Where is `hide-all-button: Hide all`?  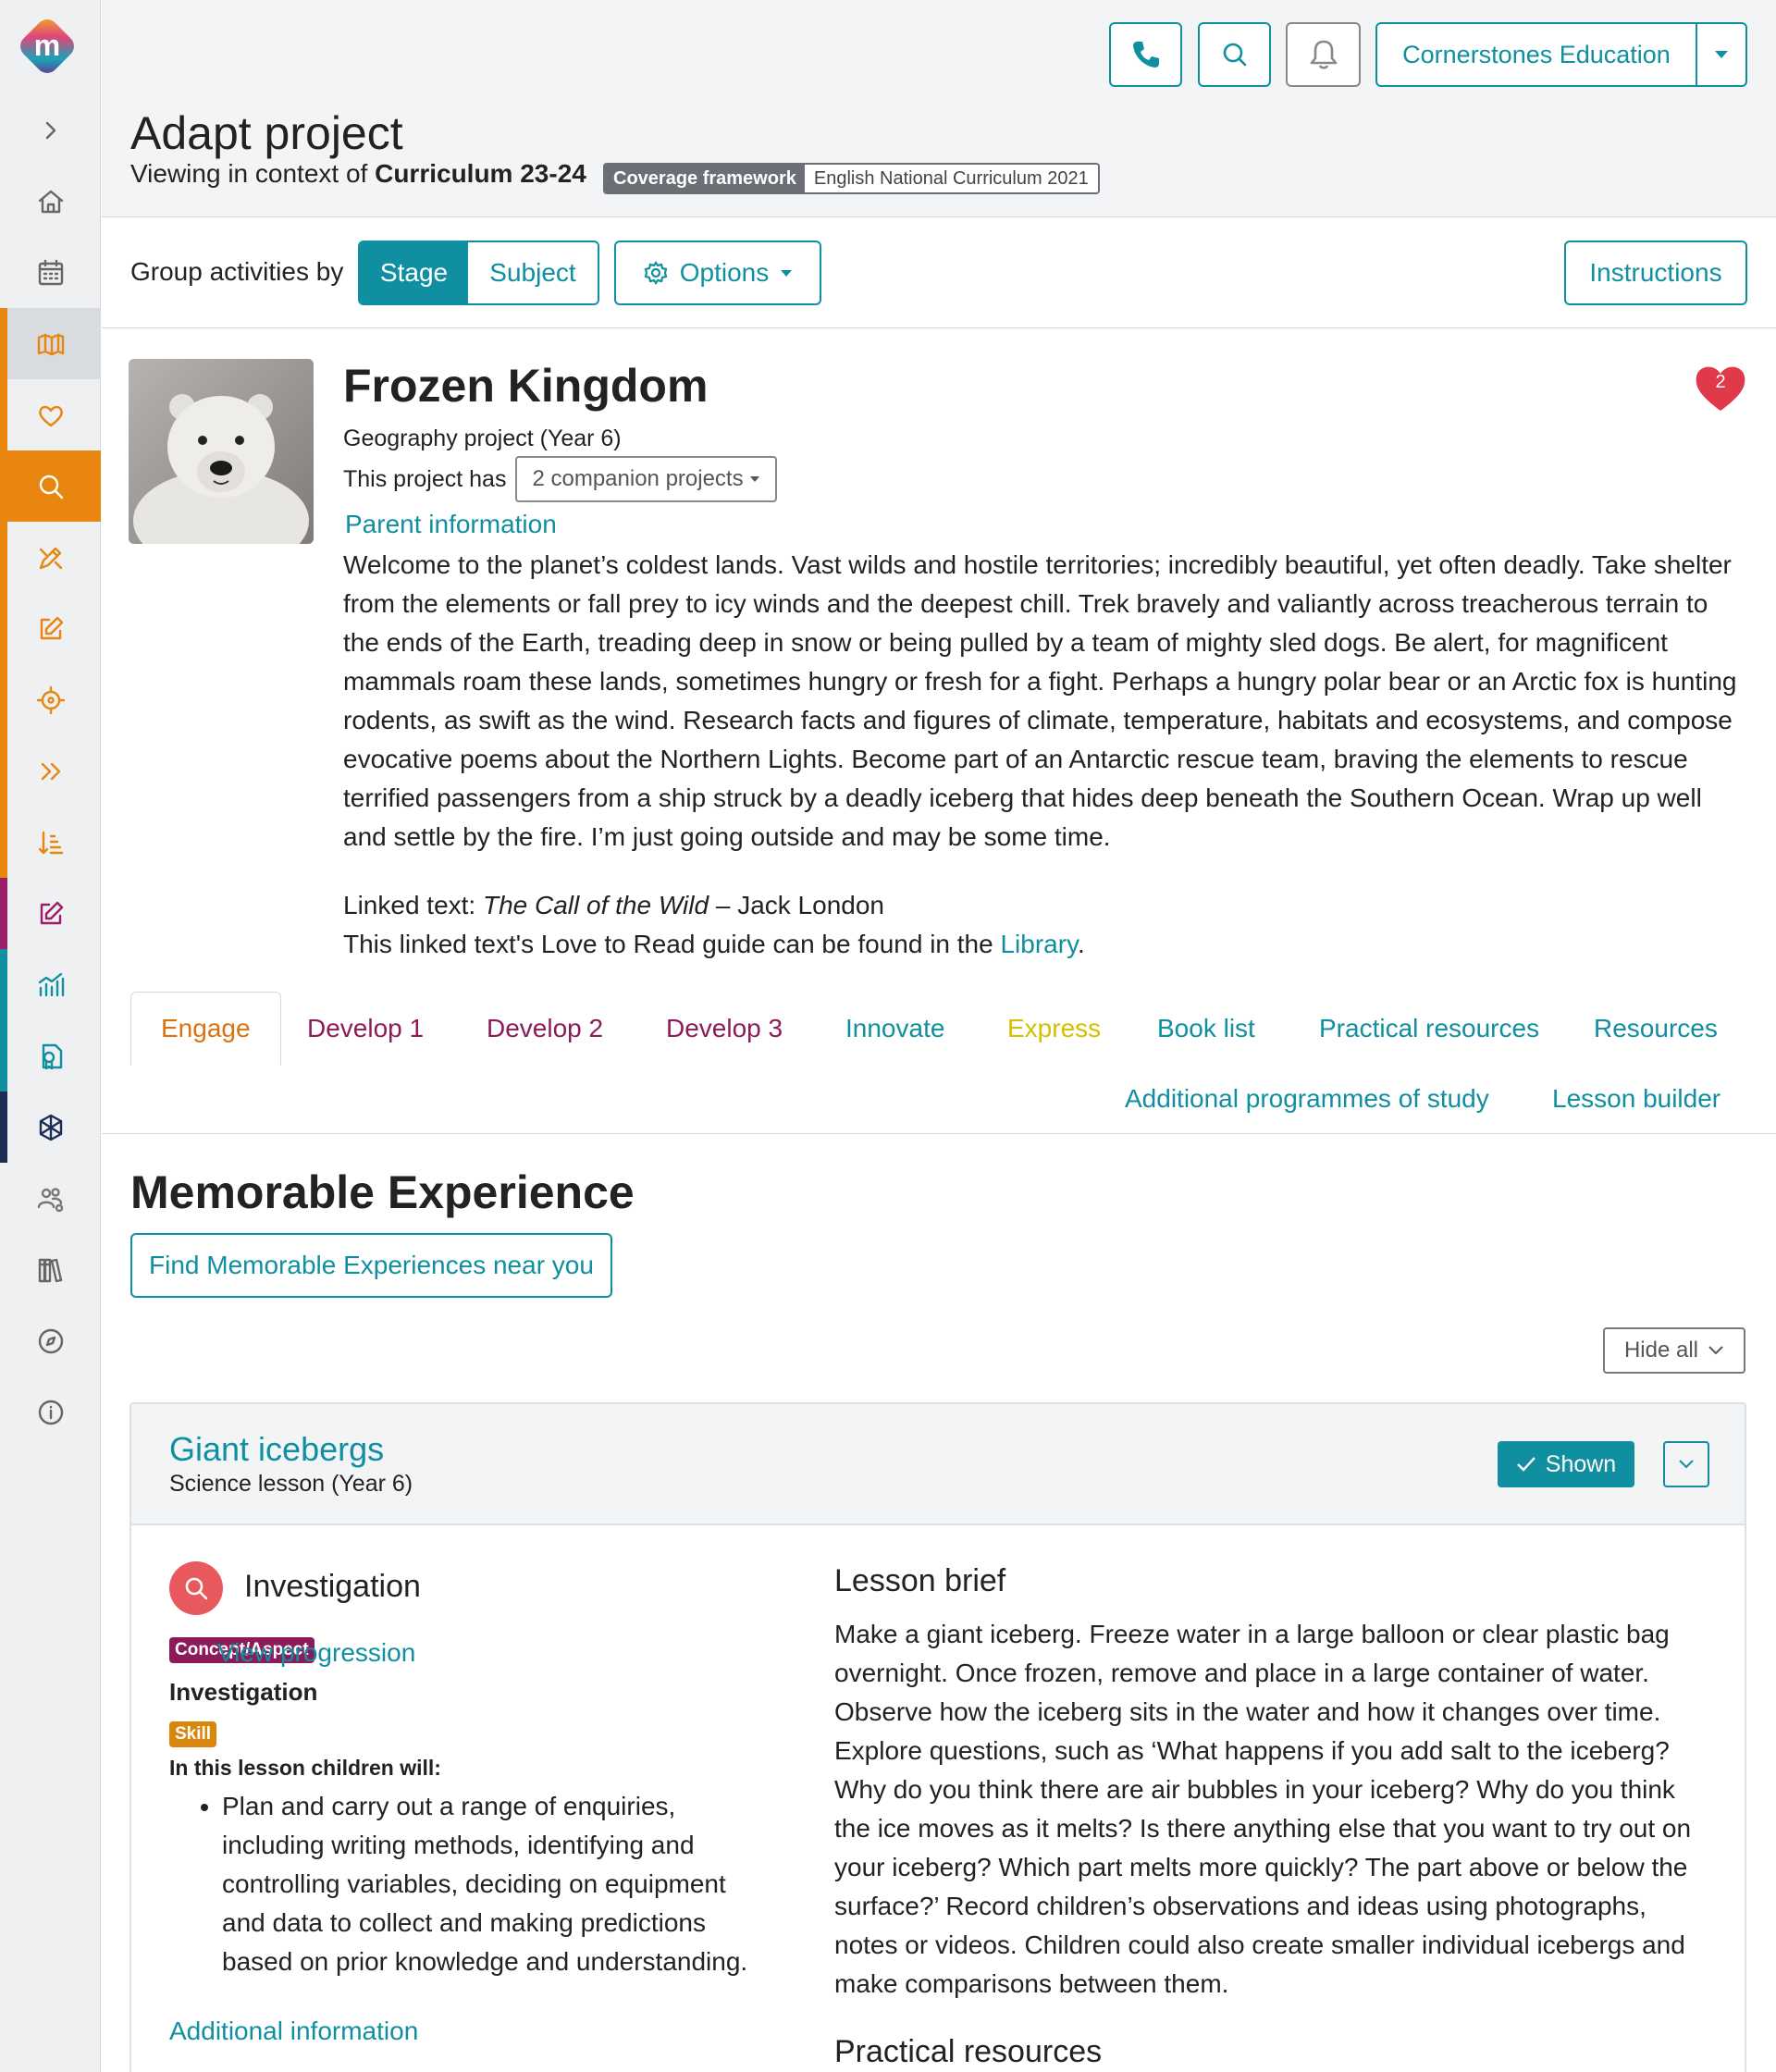 hide-all-button: Hide all is located at coordinates (1674, 1350).